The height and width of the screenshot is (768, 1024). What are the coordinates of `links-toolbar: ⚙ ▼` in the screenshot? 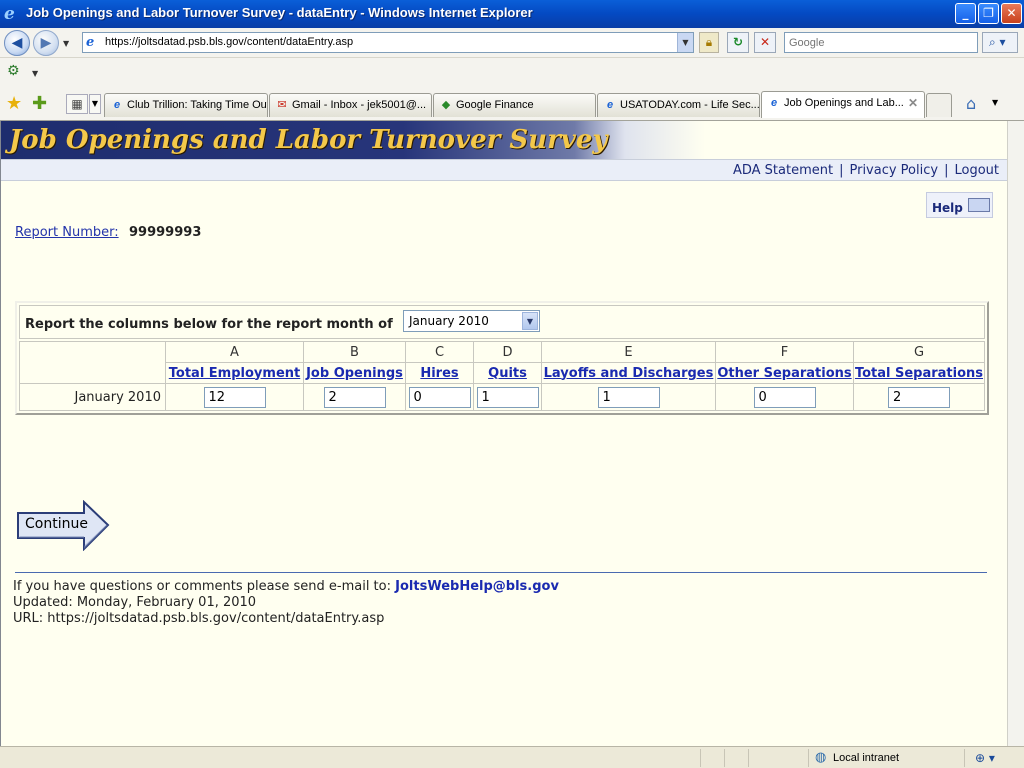 It's located at (512, 72).